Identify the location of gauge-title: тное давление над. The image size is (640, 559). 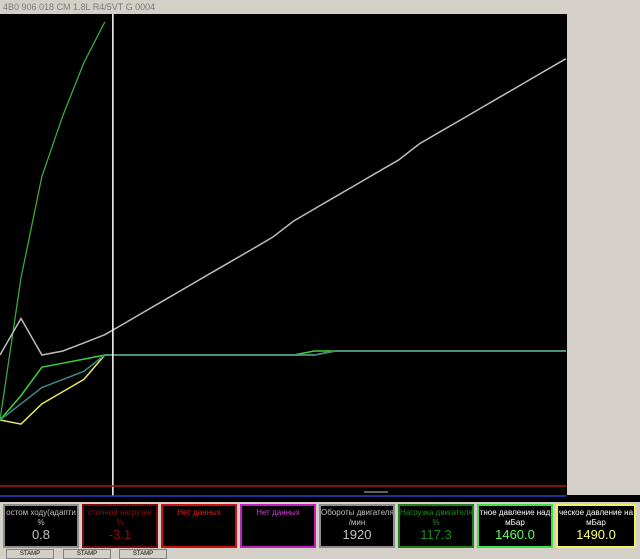
(515, 512).